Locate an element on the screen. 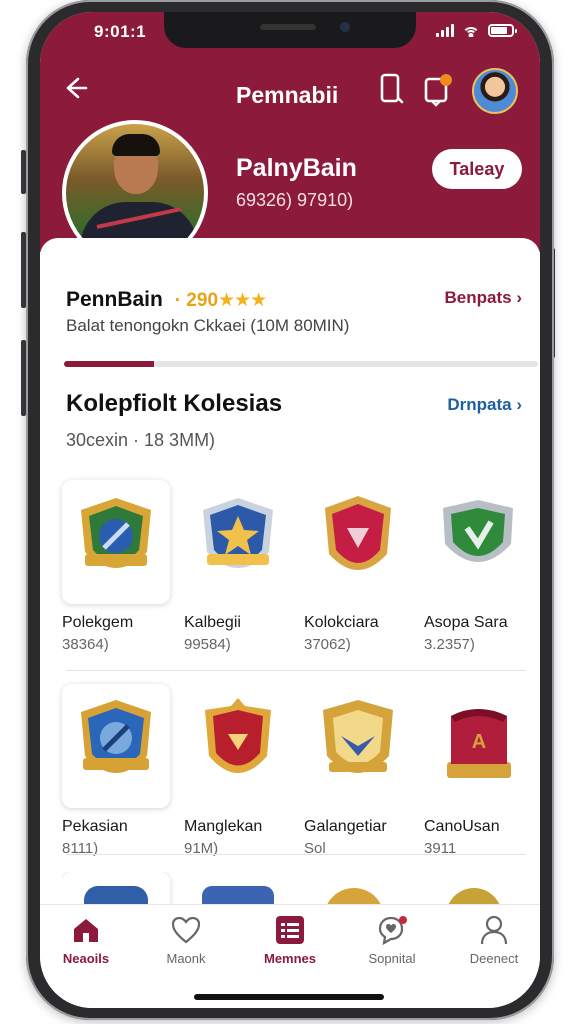  notification-icon is located at coordinates (439, 90).